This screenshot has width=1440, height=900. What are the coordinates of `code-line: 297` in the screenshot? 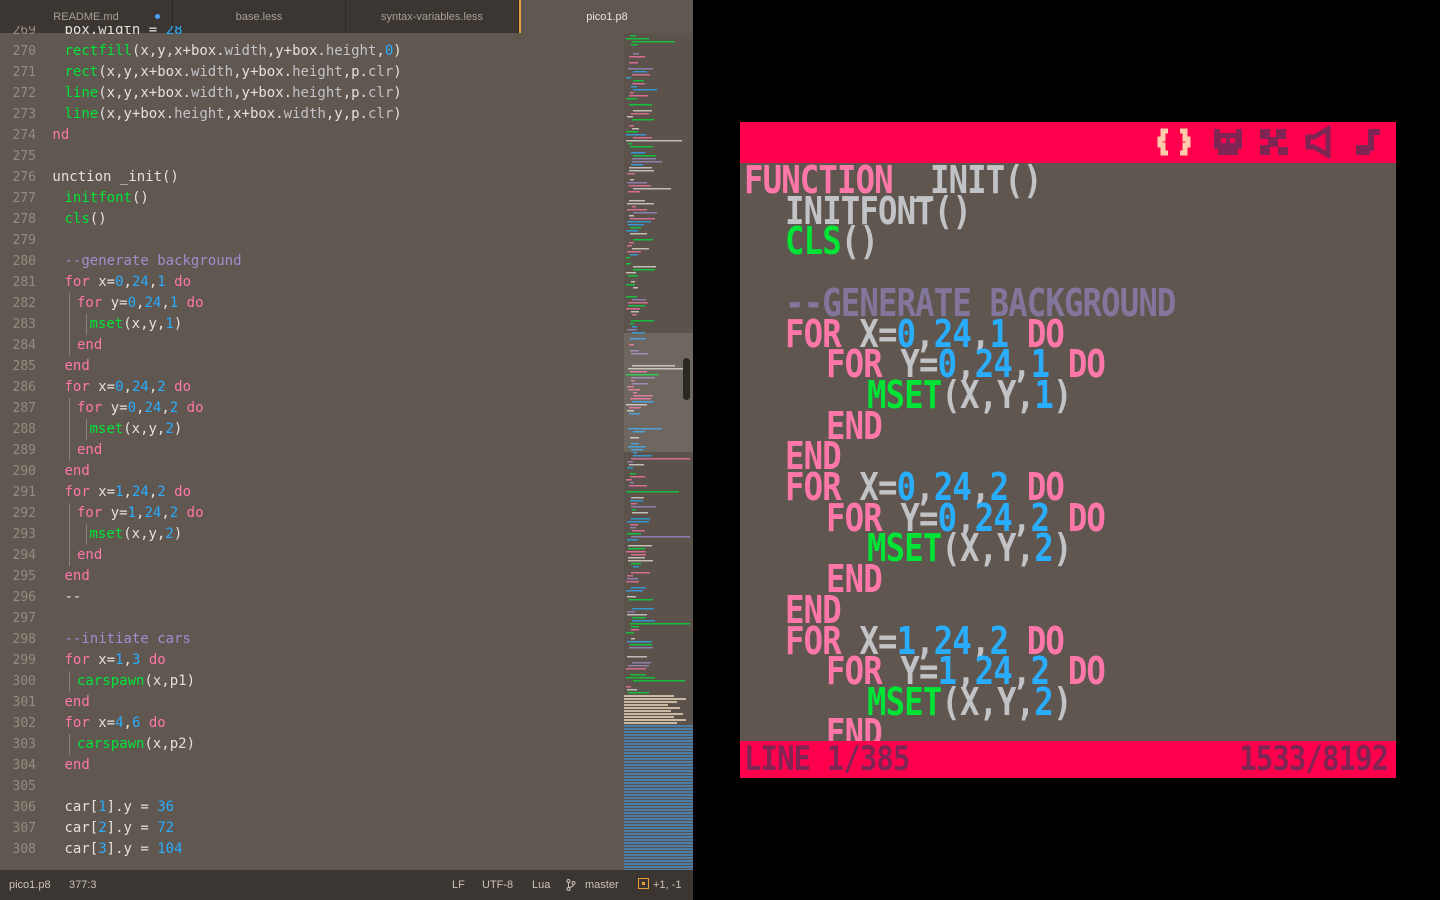 It's located at (312, 618).